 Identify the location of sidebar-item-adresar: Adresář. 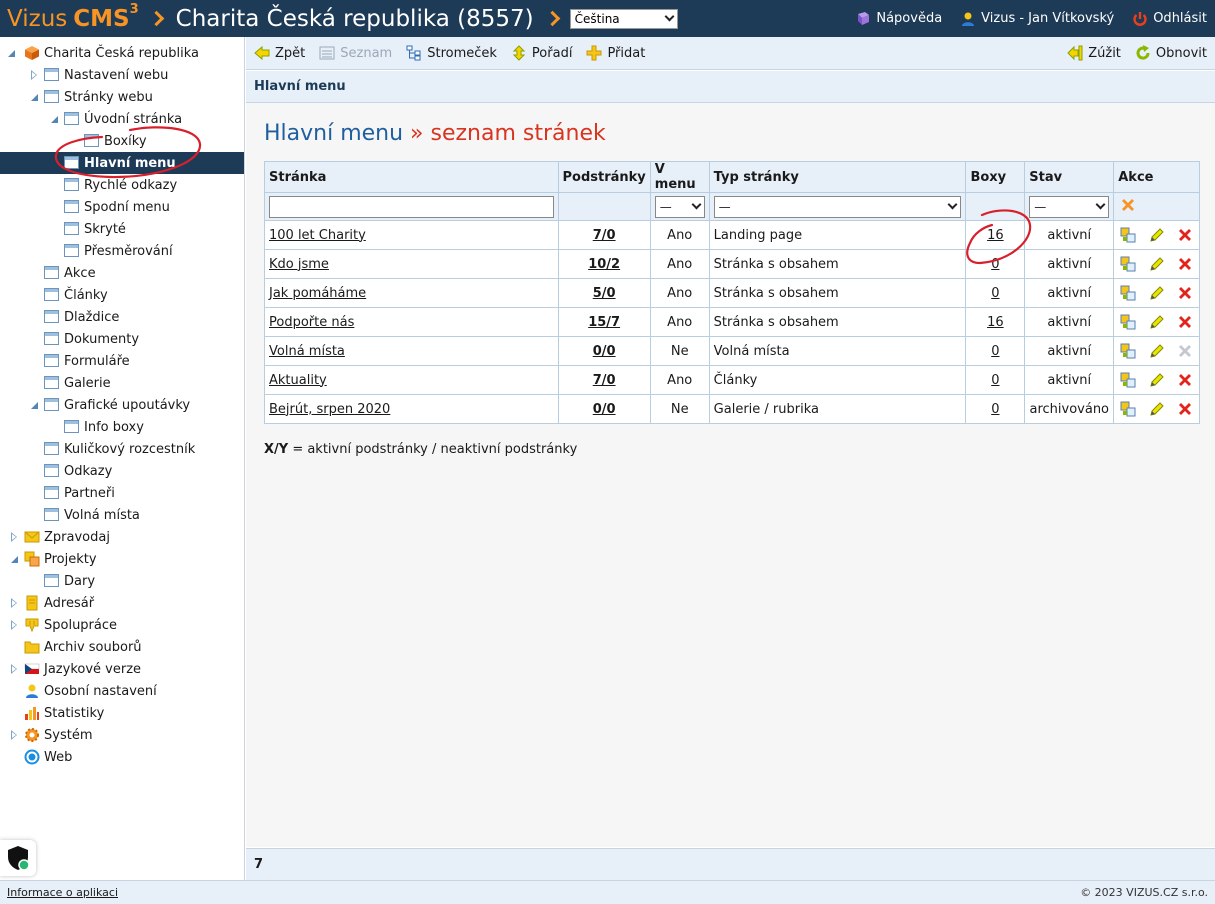
(122, 603).